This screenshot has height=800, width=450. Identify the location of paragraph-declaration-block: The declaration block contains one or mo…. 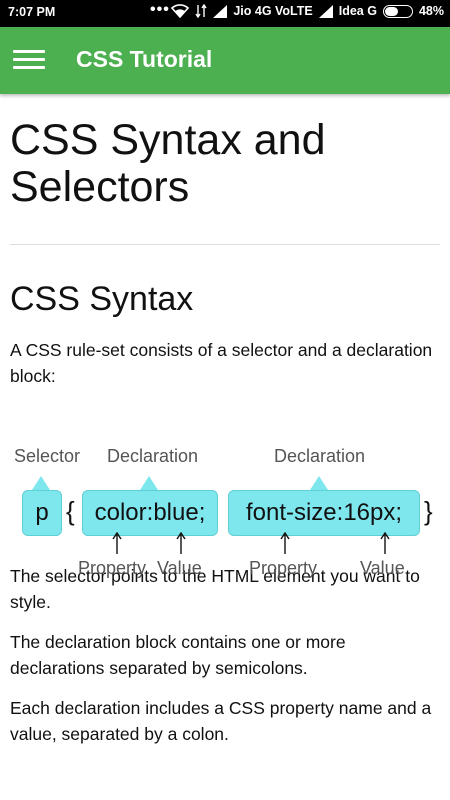
(178, 655).